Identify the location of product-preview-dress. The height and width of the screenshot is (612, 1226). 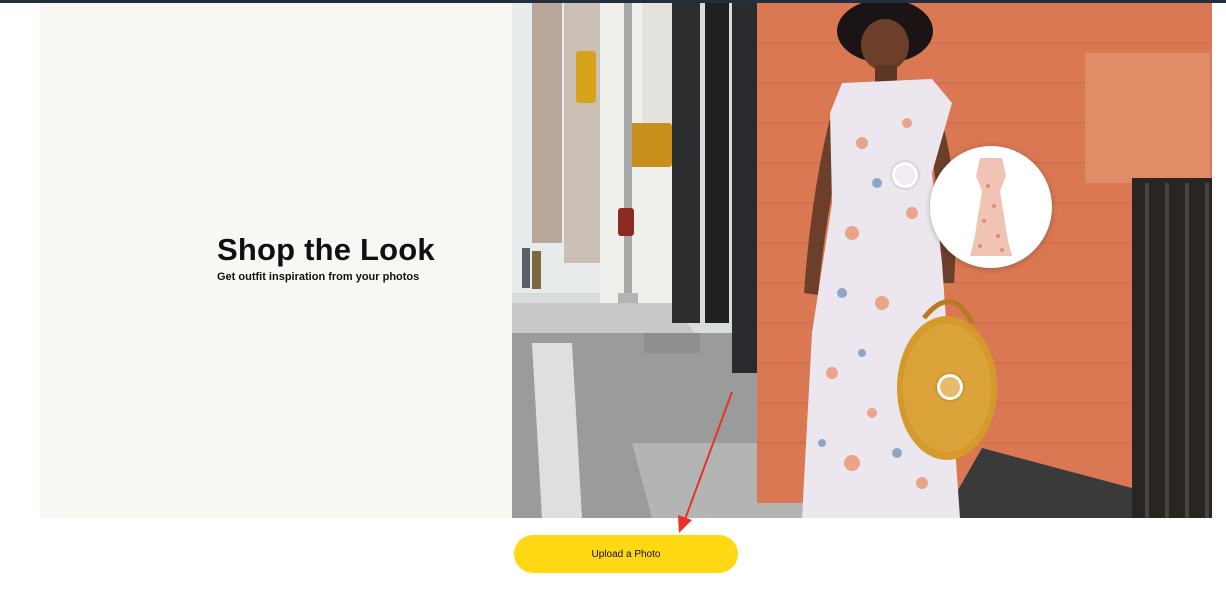
(991, 207).